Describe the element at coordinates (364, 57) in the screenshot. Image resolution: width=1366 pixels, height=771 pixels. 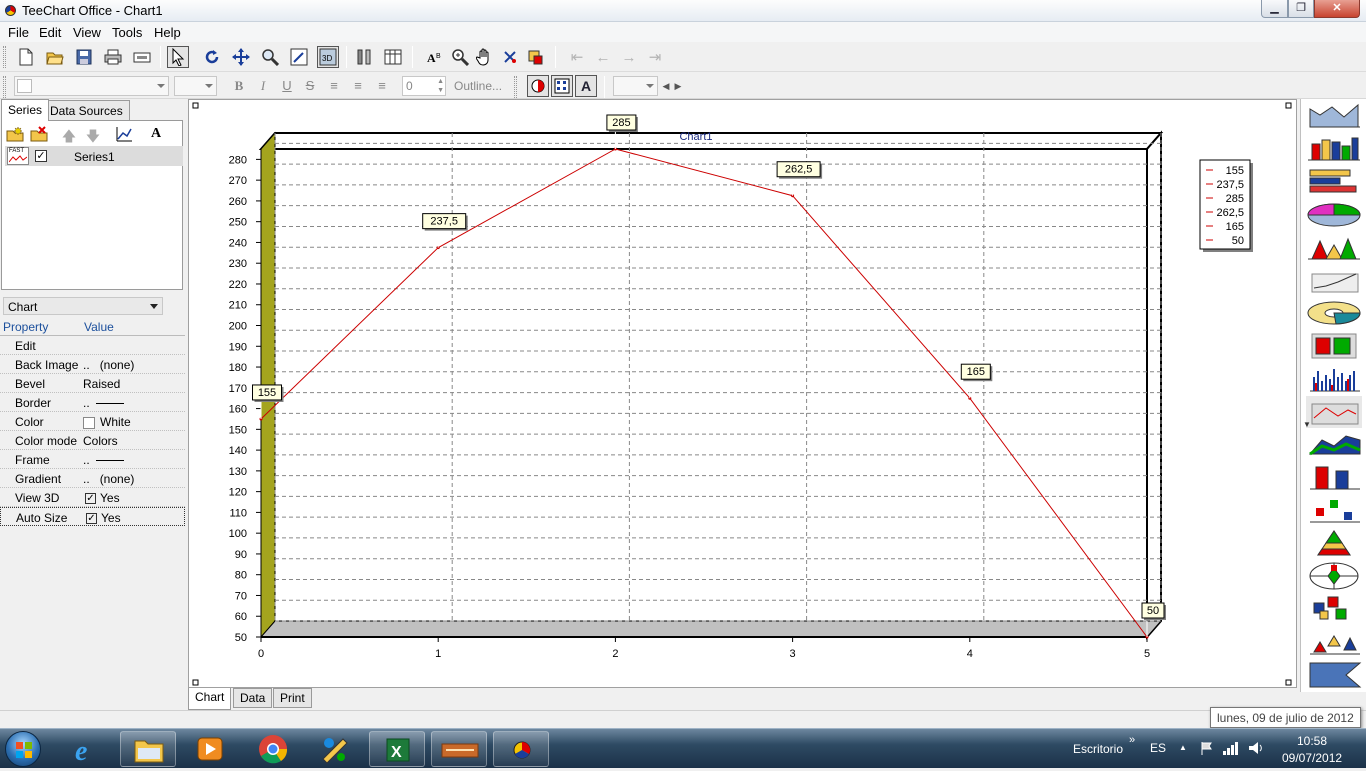
I see `tools-icon` at that location.